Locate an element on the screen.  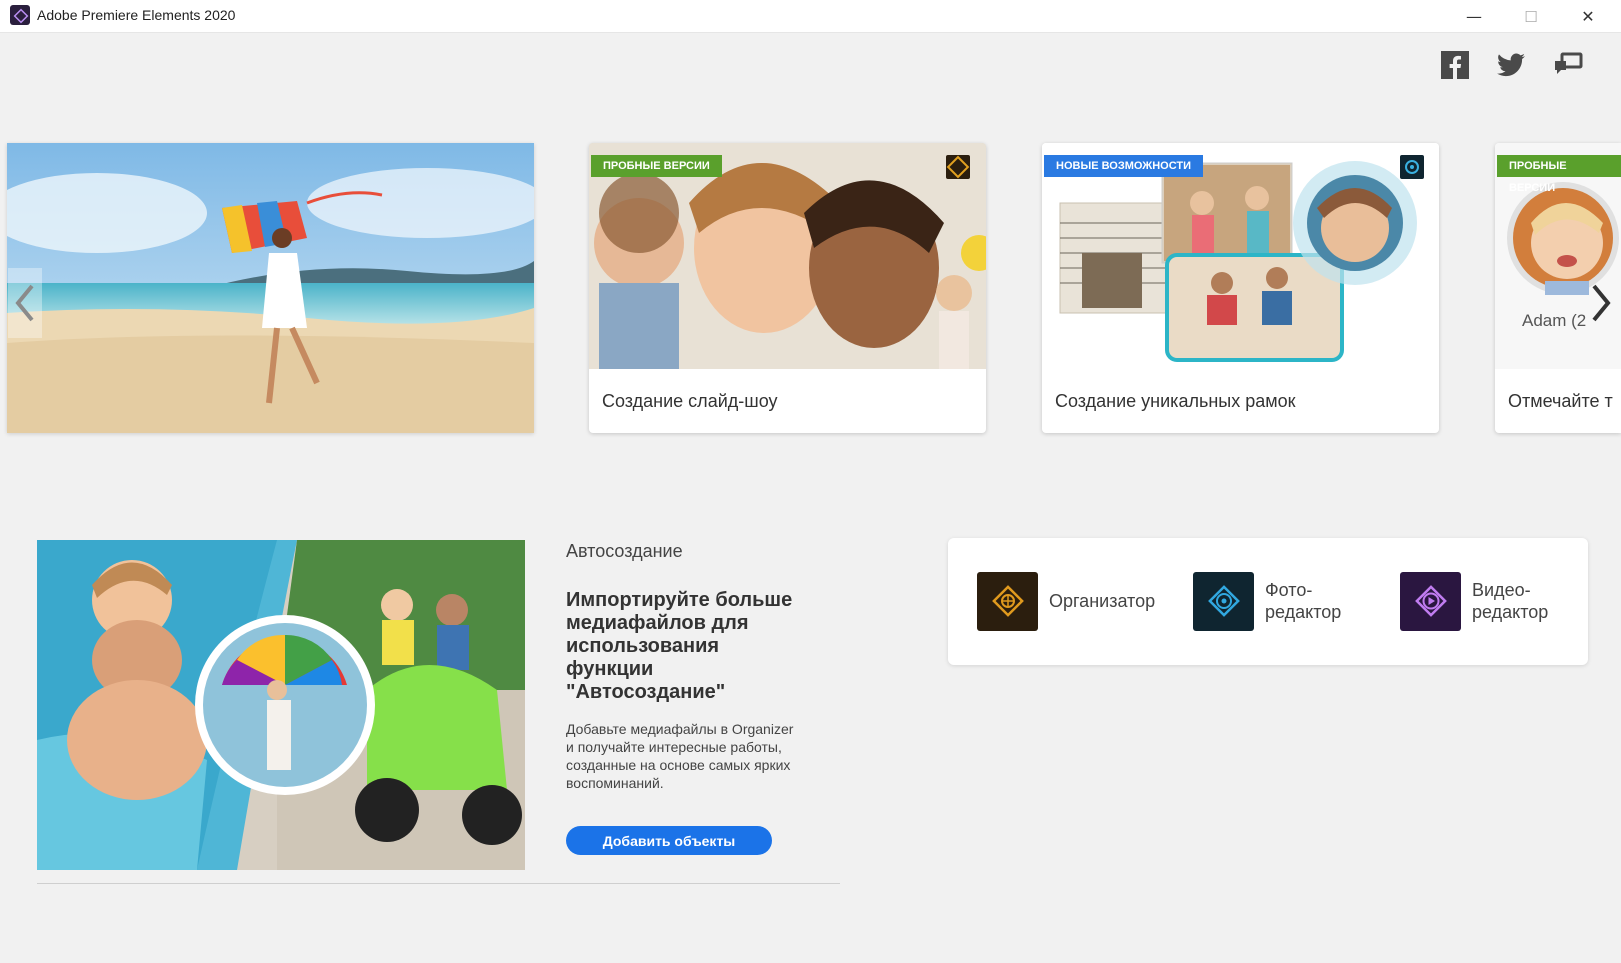
carousel-next-button is located at coordinates (1601, 303).